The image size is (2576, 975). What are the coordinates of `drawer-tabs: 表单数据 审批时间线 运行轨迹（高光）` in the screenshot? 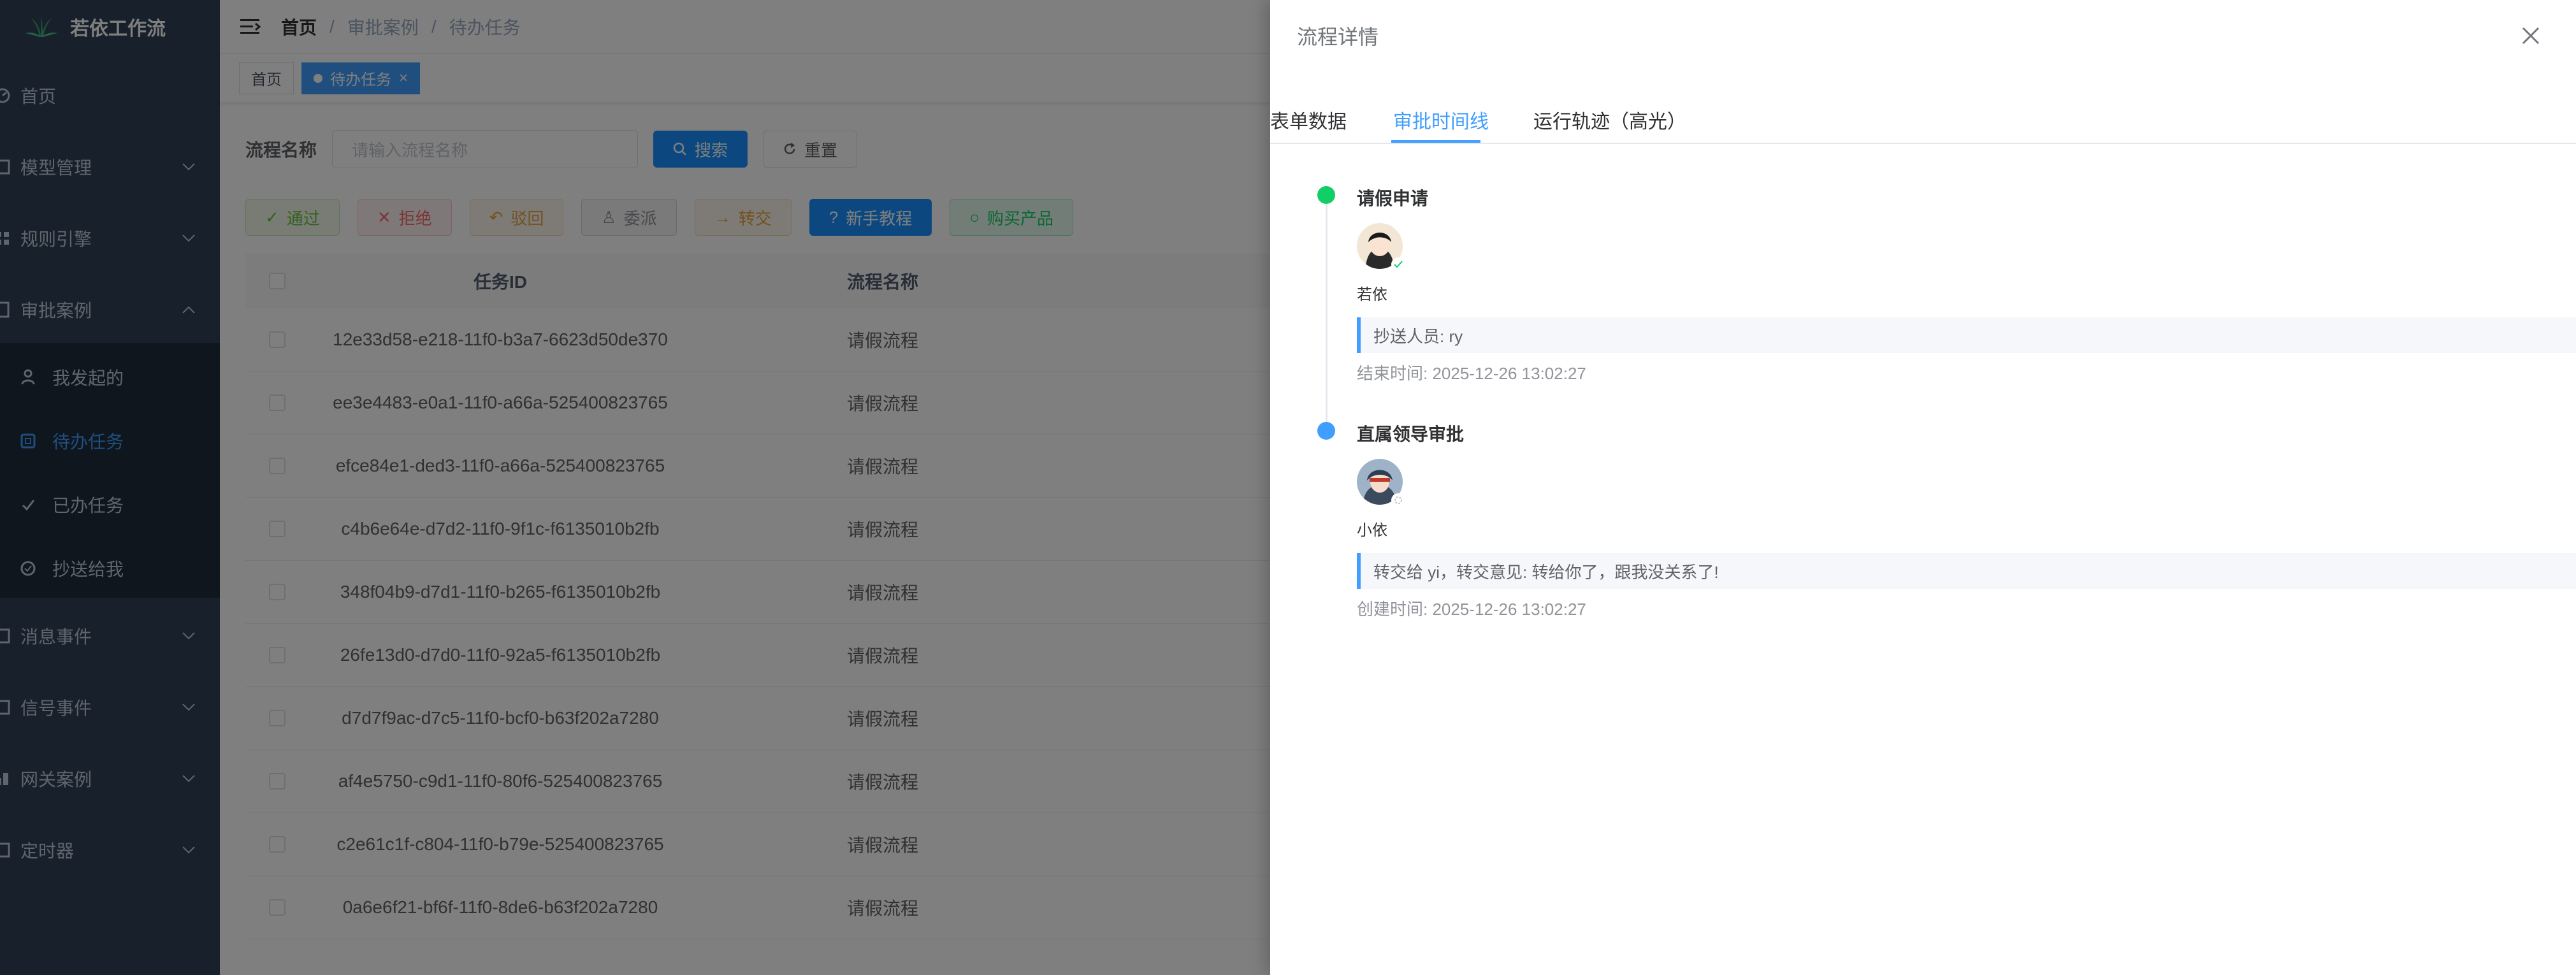 It's located at (1923, 120).